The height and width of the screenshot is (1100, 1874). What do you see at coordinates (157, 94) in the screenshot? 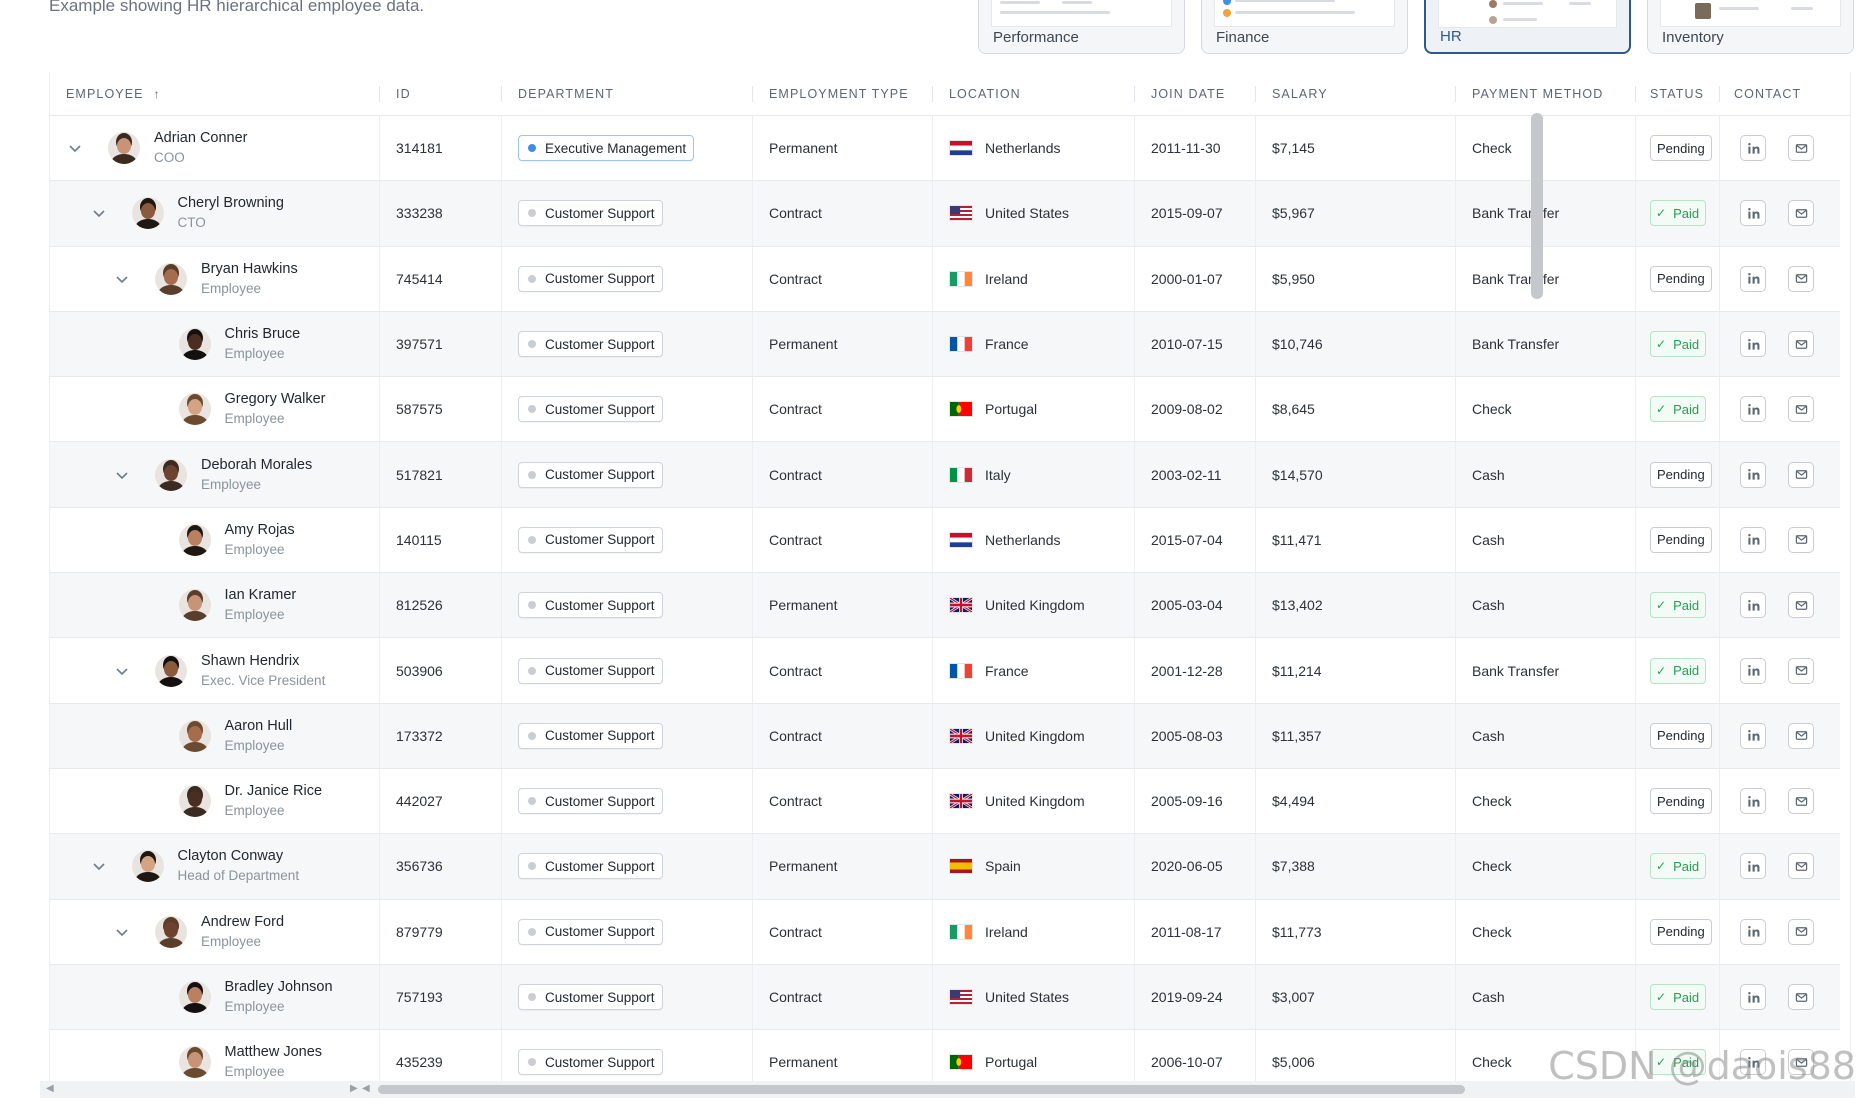
I see `sort-ascending-icon: ↑` at bounding box center [157, 94].